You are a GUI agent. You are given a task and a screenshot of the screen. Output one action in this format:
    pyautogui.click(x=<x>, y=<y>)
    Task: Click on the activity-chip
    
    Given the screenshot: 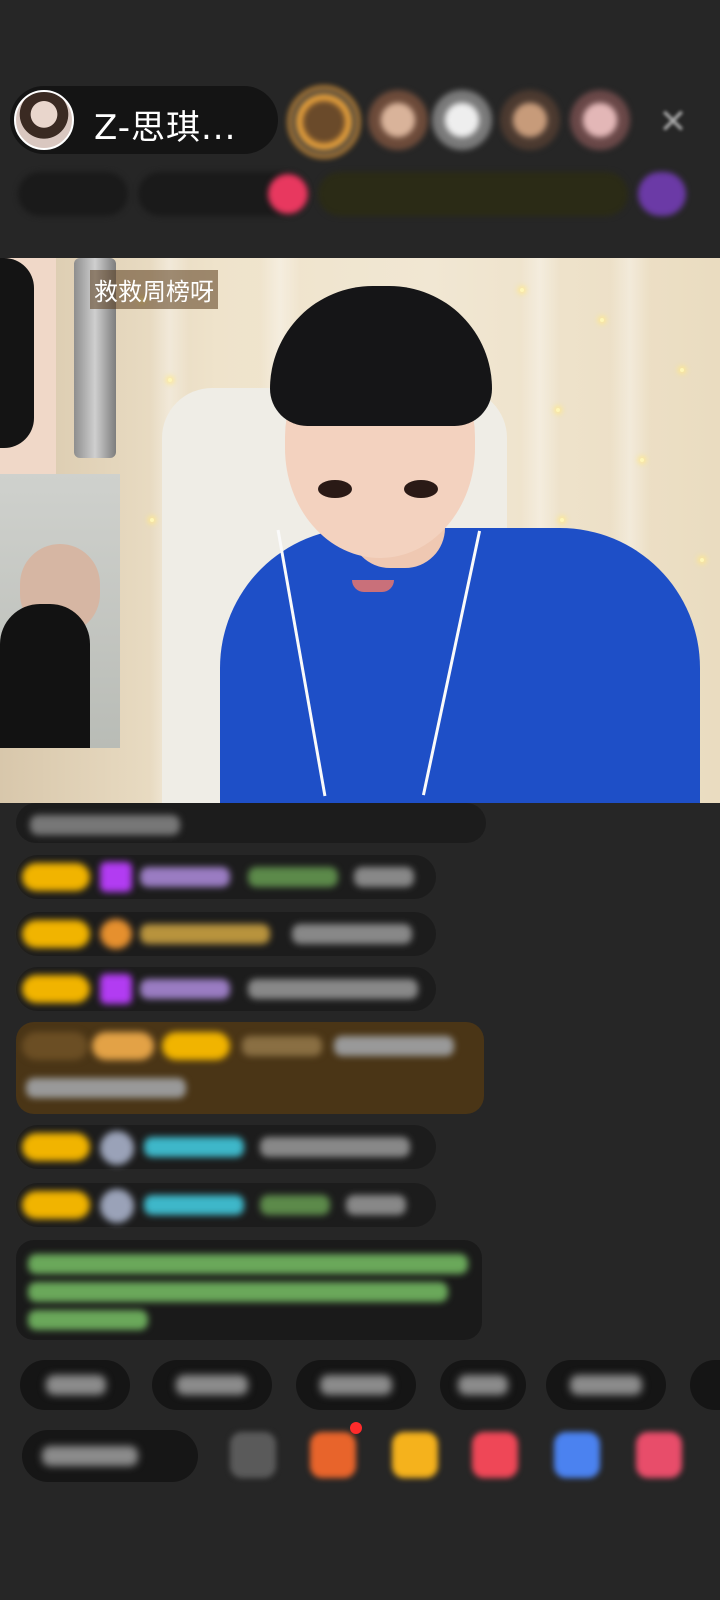 What is the action you would take?
    pyautogui.click(x=473, y=194)
    